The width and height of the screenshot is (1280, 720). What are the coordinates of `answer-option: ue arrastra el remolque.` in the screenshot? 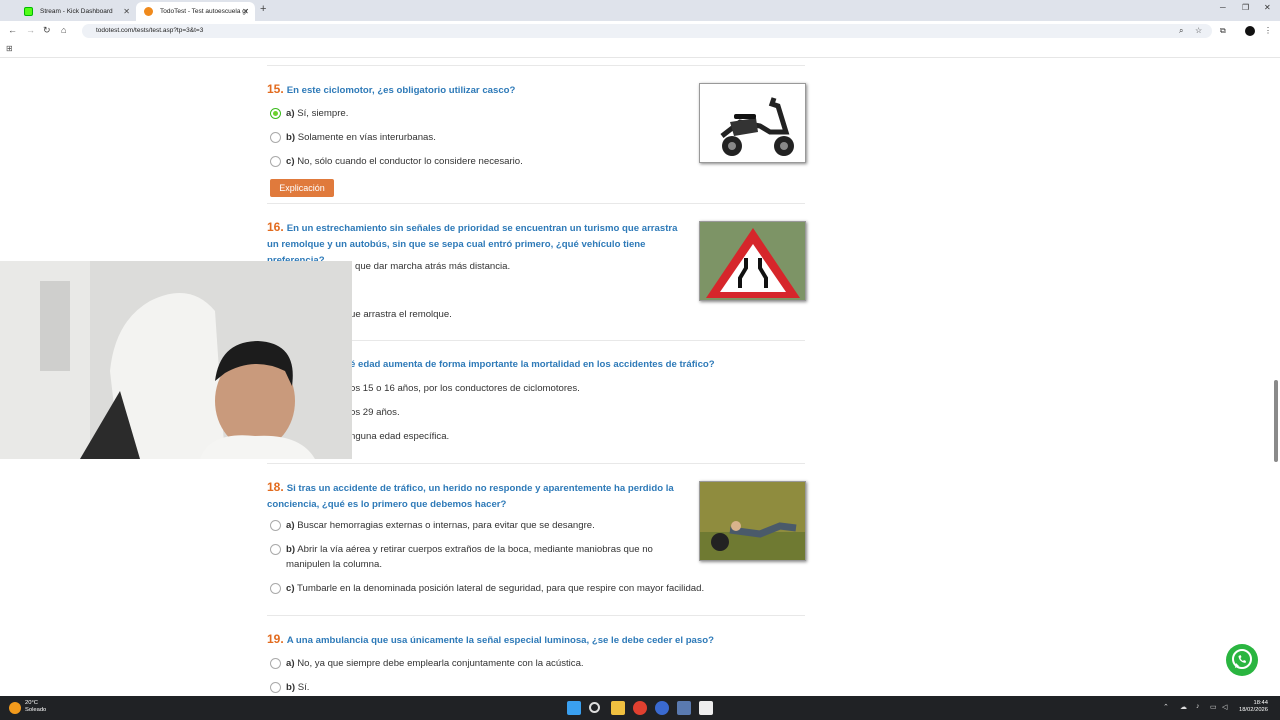 It's located at (401, 314).